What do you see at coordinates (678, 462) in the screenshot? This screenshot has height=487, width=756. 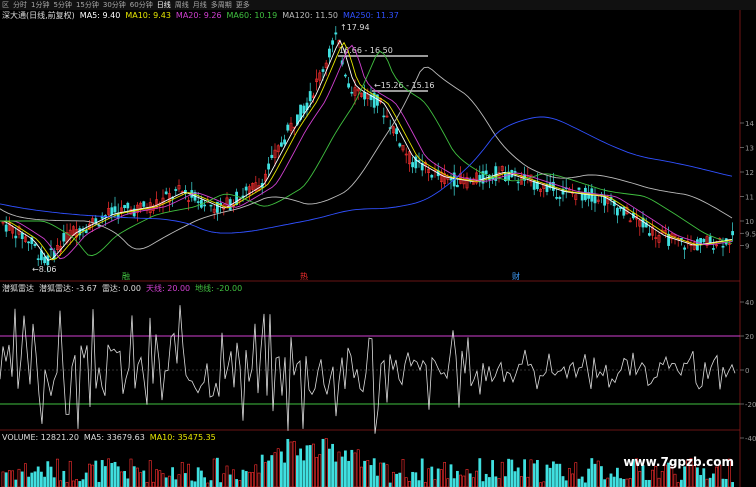 I see `watermark: www.7gpzb.com` at bounding box center [678, 462].